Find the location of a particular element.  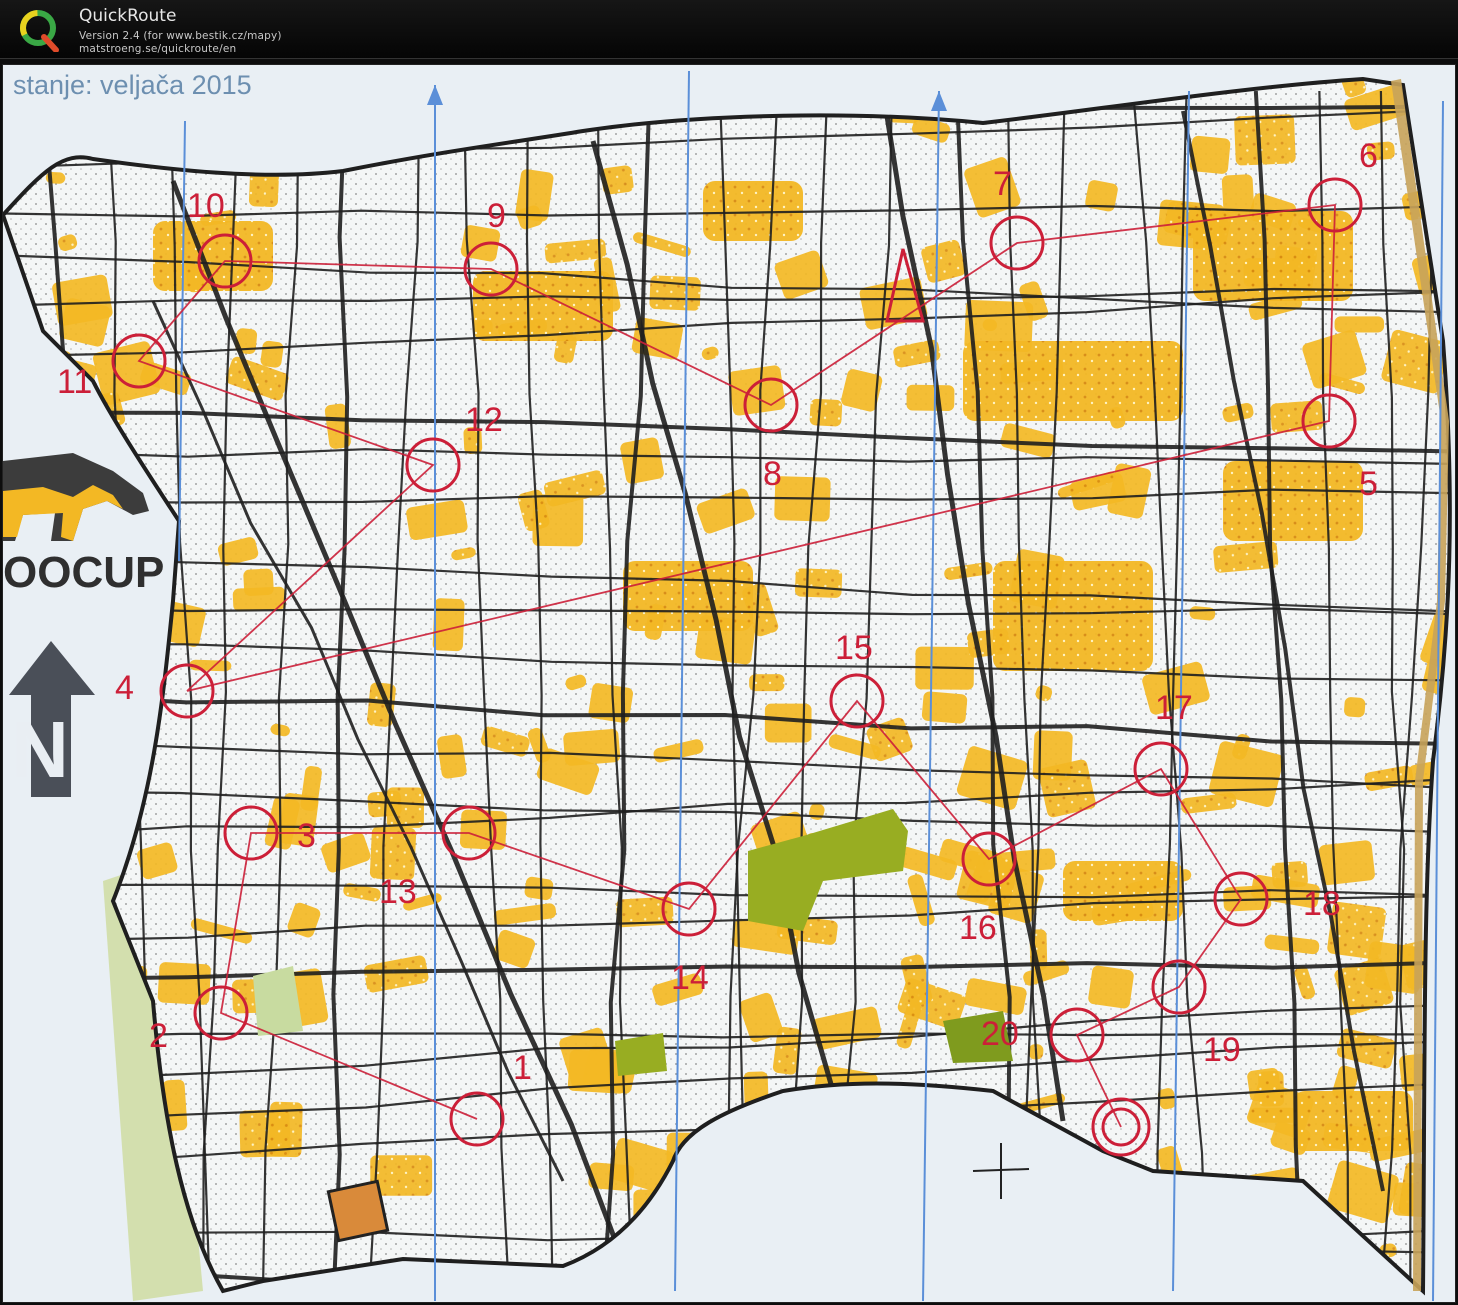

map-date-label: stanje: veljača 2015 is located at coordinates (132, 85).